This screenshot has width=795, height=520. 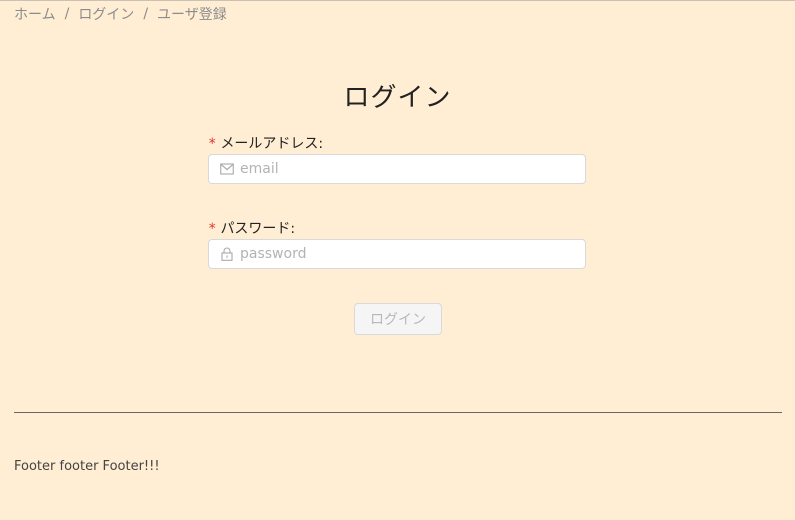 I want to click on lock-icon, so click(x=227, y=254).